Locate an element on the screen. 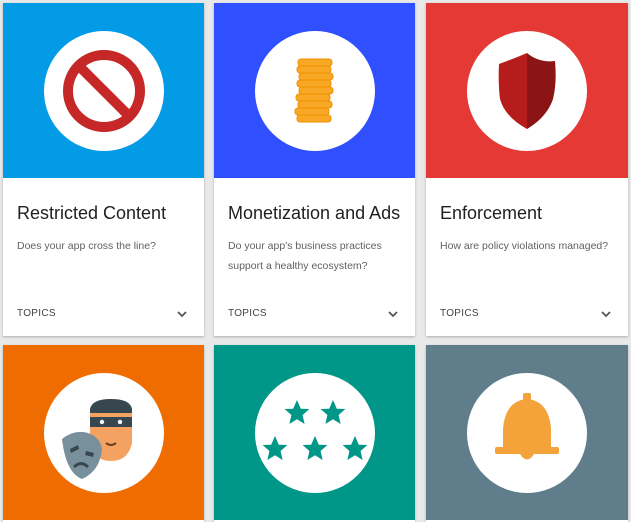 The height and width of the screenshot is (522, 631). prohibited-sign-icon is located at coordinates (103, 90).